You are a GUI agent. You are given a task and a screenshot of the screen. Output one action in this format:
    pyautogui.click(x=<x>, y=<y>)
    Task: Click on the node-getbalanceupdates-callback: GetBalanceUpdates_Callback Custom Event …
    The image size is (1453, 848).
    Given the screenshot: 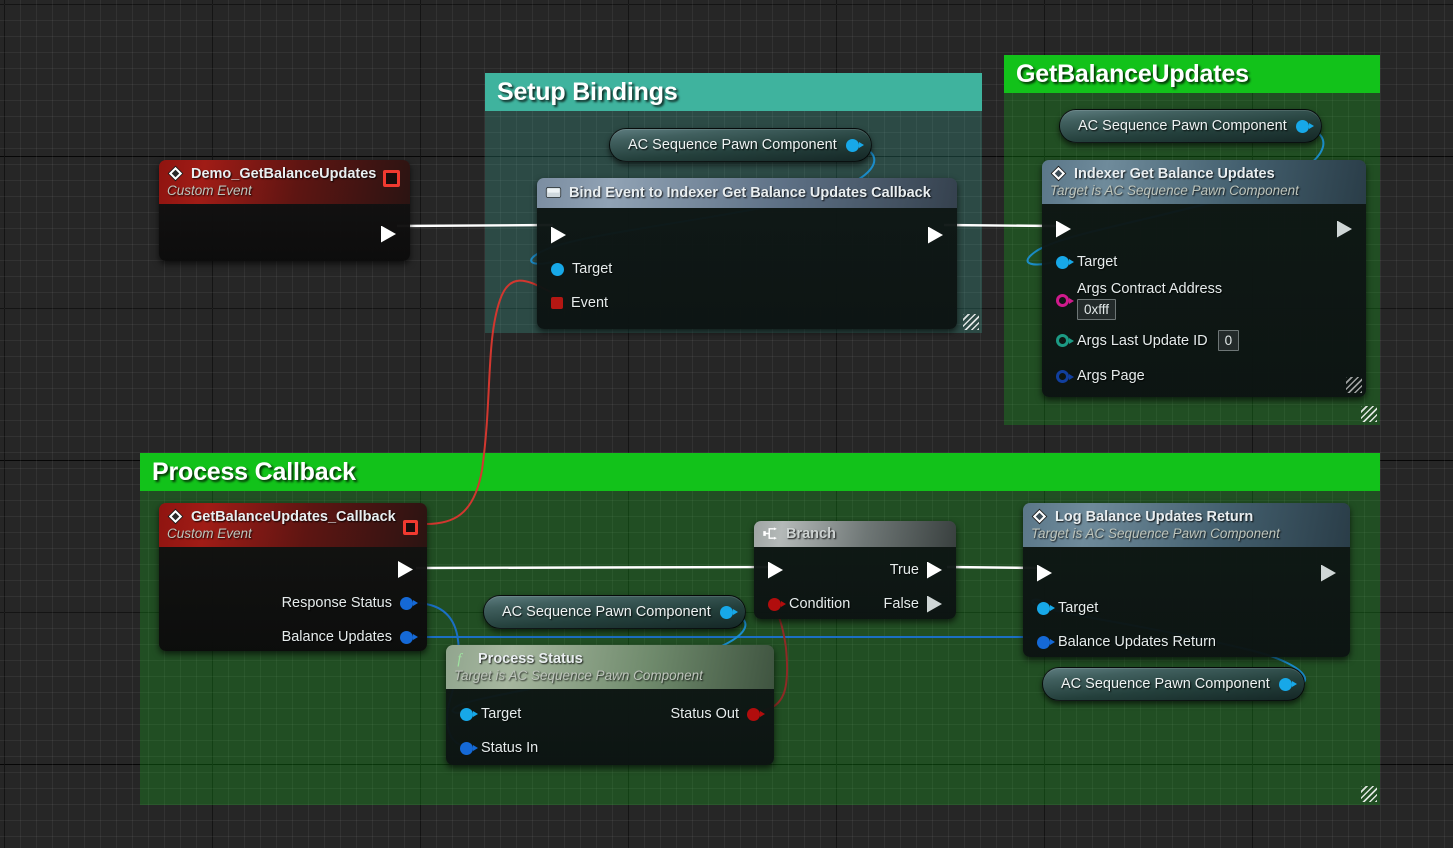 What is the action you would take?
    pyautogui.click(x=293, y=577)
    